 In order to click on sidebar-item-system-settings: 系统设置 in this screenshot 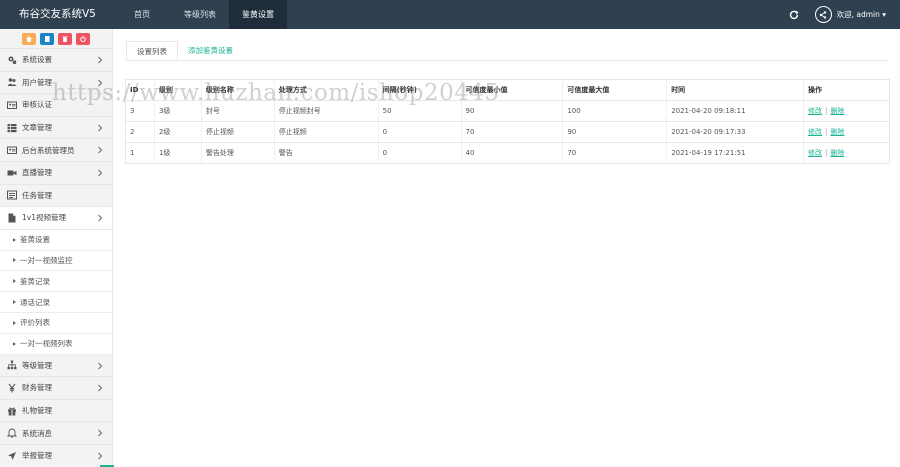, I will do `click(56, 60)`.